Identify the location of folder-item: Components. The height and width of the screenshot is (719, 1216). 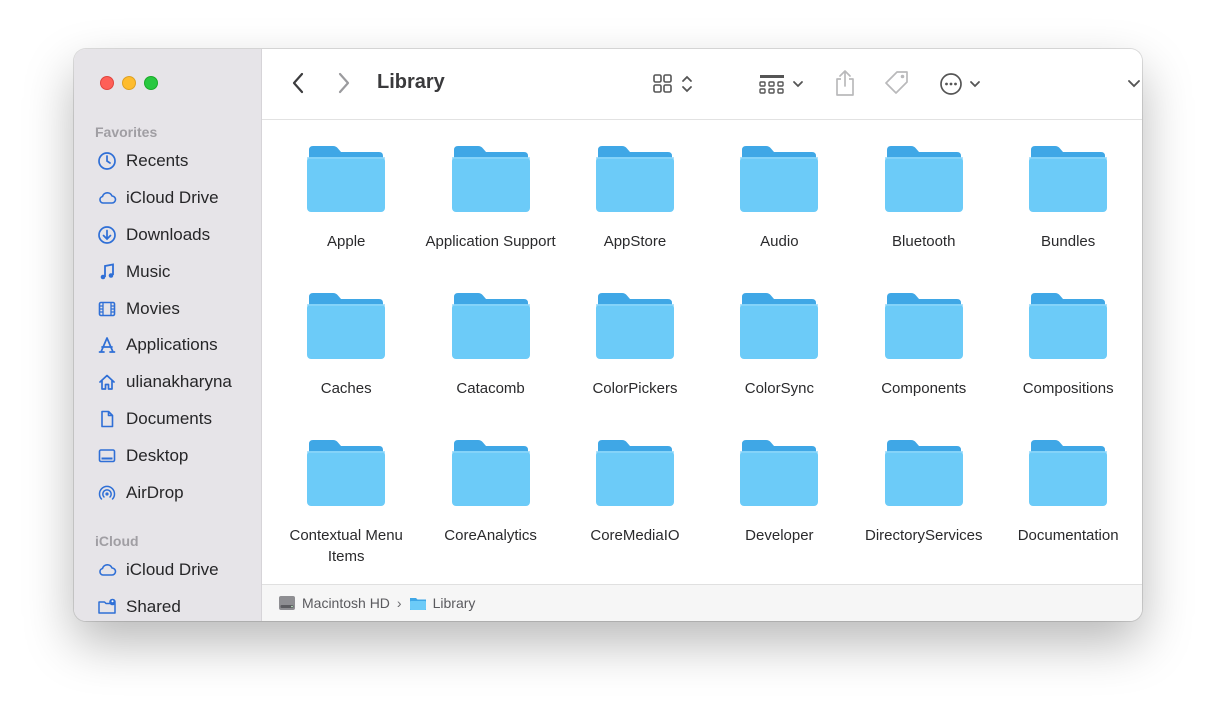
(924, 364).